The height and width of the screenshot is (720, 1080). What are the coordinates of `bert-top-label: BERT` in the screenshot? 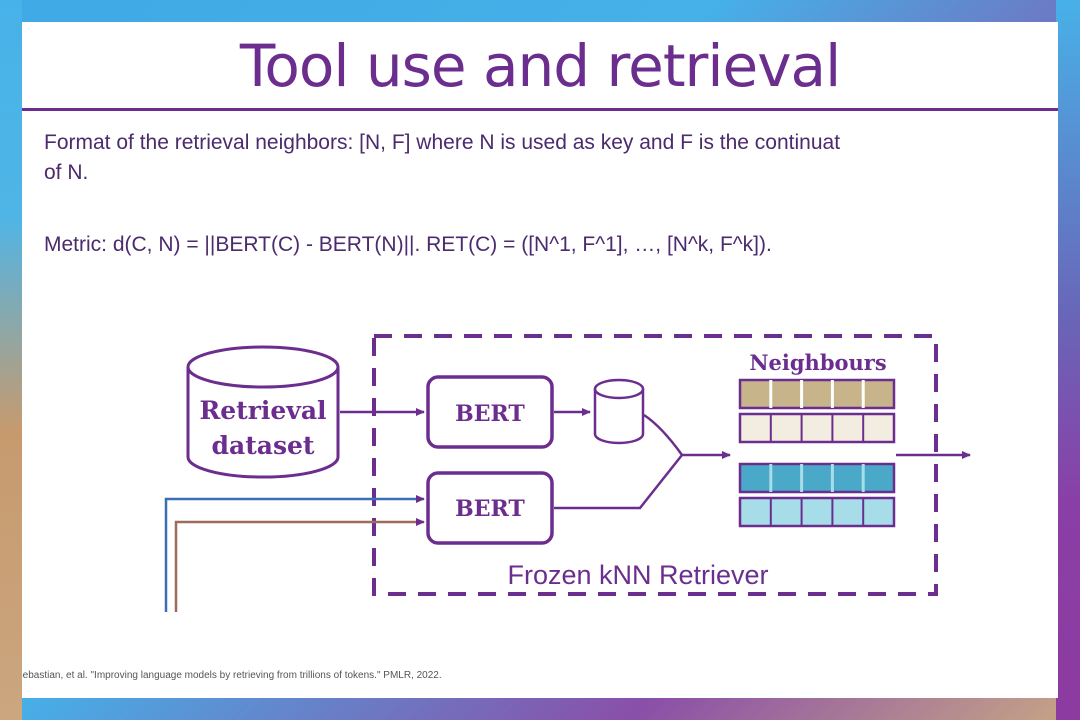 It's located at (490, 414).